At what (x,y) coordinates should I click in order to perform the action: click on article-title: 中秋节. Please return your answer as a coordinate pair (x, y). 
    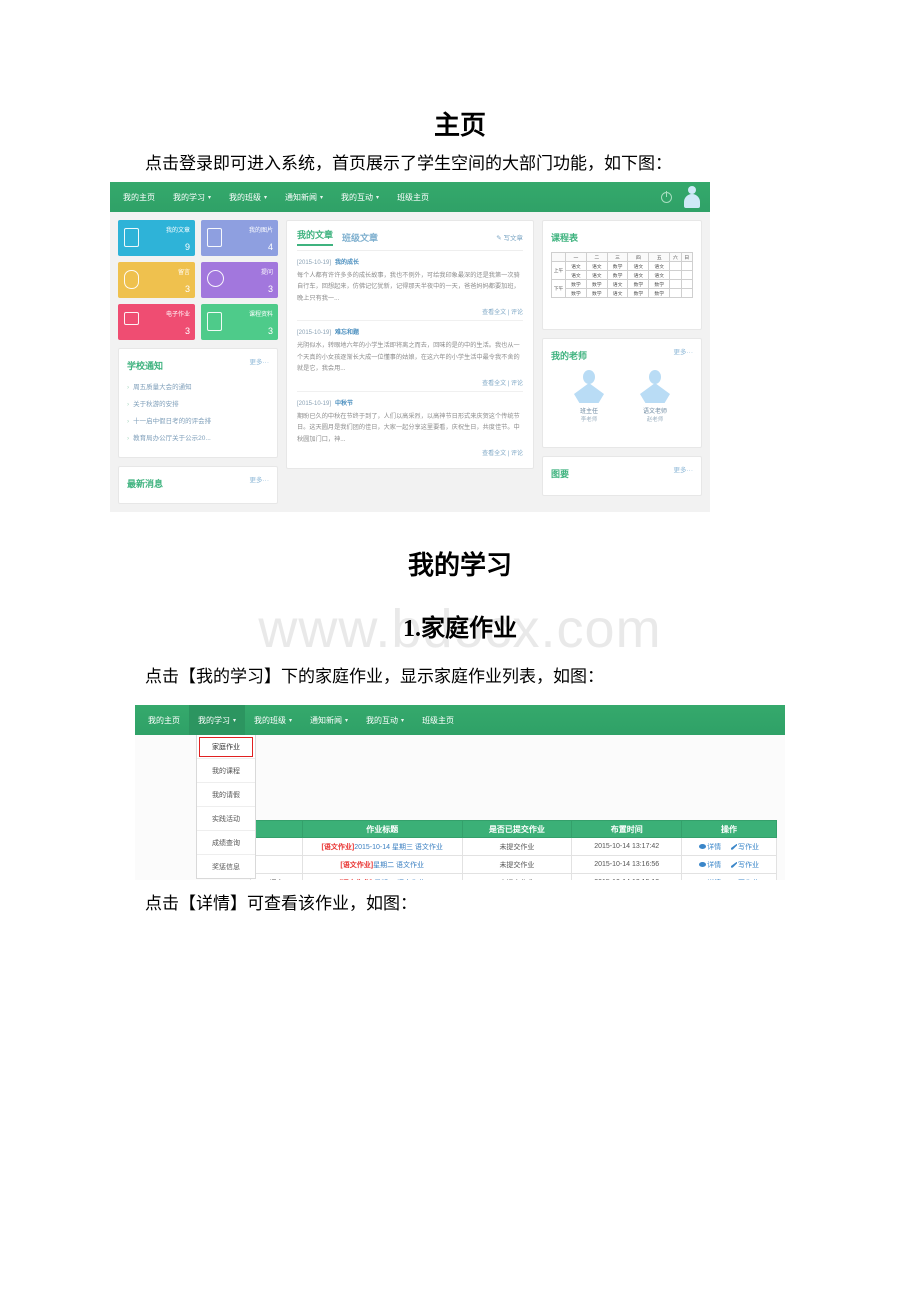
    Looking at the image, I should click on (344, 404).